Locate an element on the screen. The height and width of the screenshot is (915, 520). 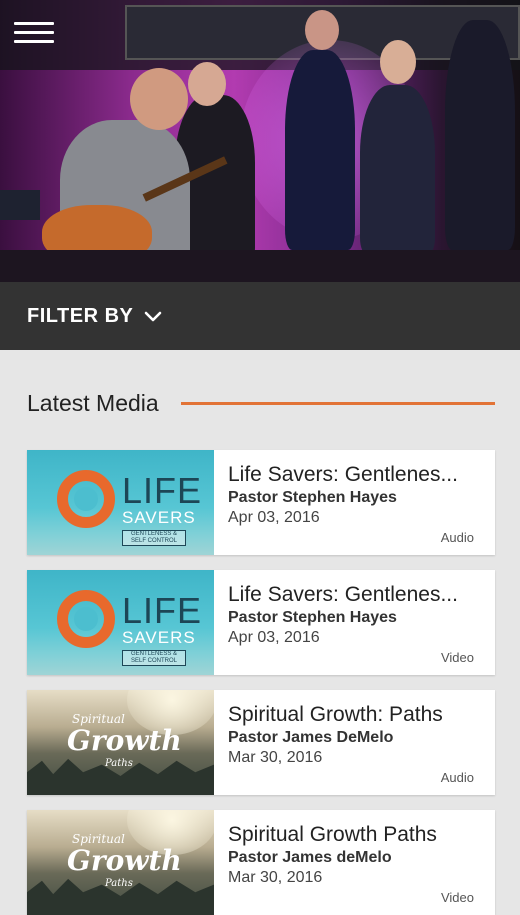
stage-floor is located at coordinates (260, 266).